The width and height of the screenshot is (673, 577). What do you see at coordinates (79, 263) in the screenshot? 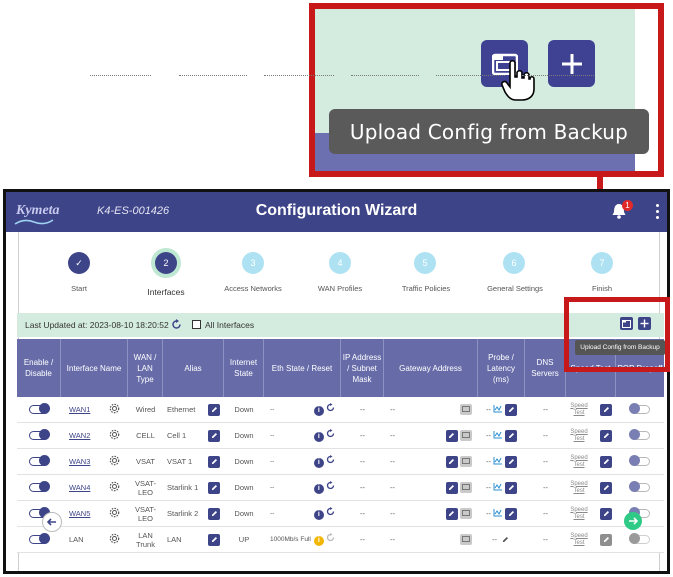
I see `step-1-done-icon: ✓` at bounding box center [79, 263].